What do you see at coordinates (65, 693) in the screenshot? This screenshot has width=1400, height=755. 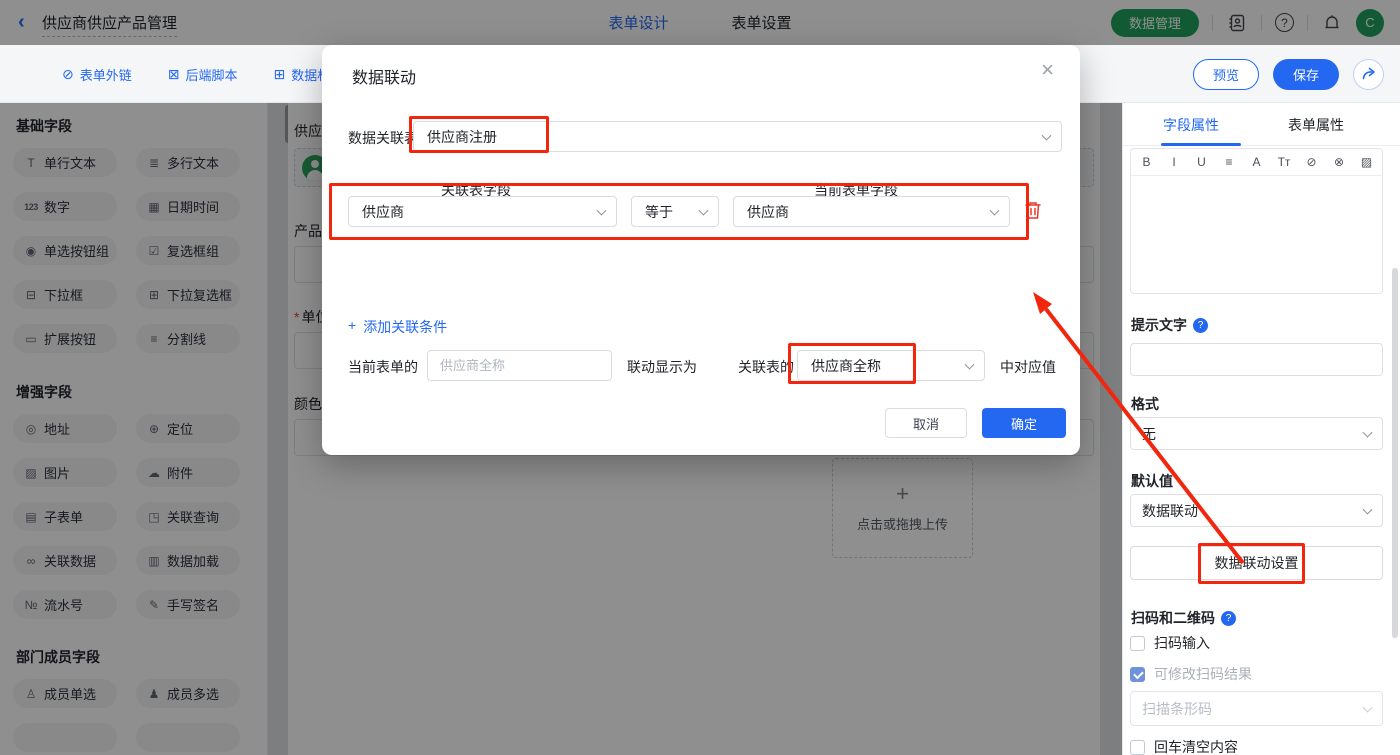 I see `field-type-item: ♙ 成员单选` at bounding box center [65, 693].